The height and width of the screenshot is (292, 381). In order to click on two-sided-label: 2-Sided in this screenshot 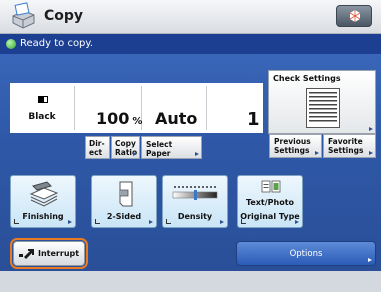, I will do `click(124, 216)`.